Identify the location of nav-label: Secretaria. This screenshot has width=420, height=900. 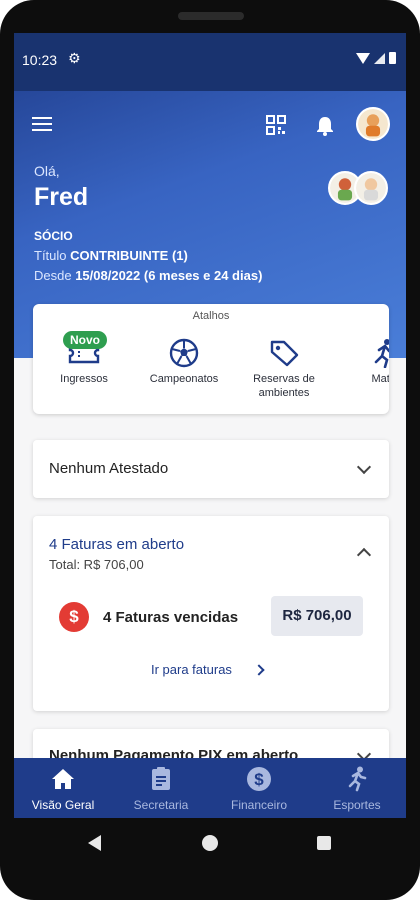
(161, 805).